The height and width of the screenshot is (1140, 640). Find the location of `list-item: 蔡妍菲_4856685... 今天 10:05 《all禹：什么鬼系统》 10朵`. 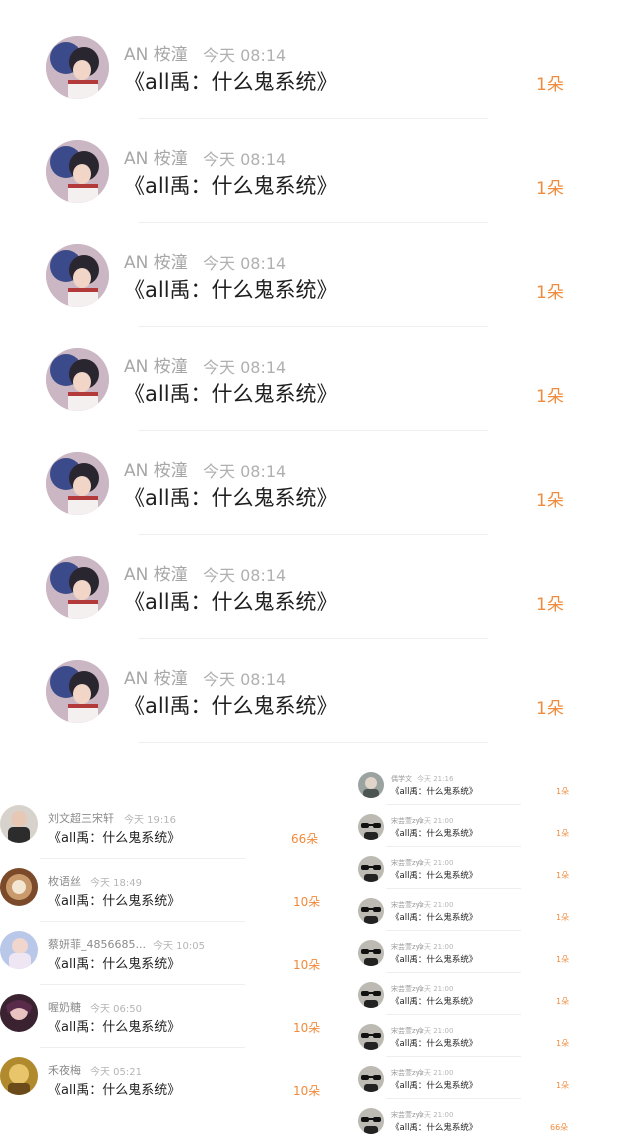

list-item: 蔡妍菲_4856685... 今天 10:05 《all禹：什么鬼系统》 10朵 is located at coordinates (167, 947).